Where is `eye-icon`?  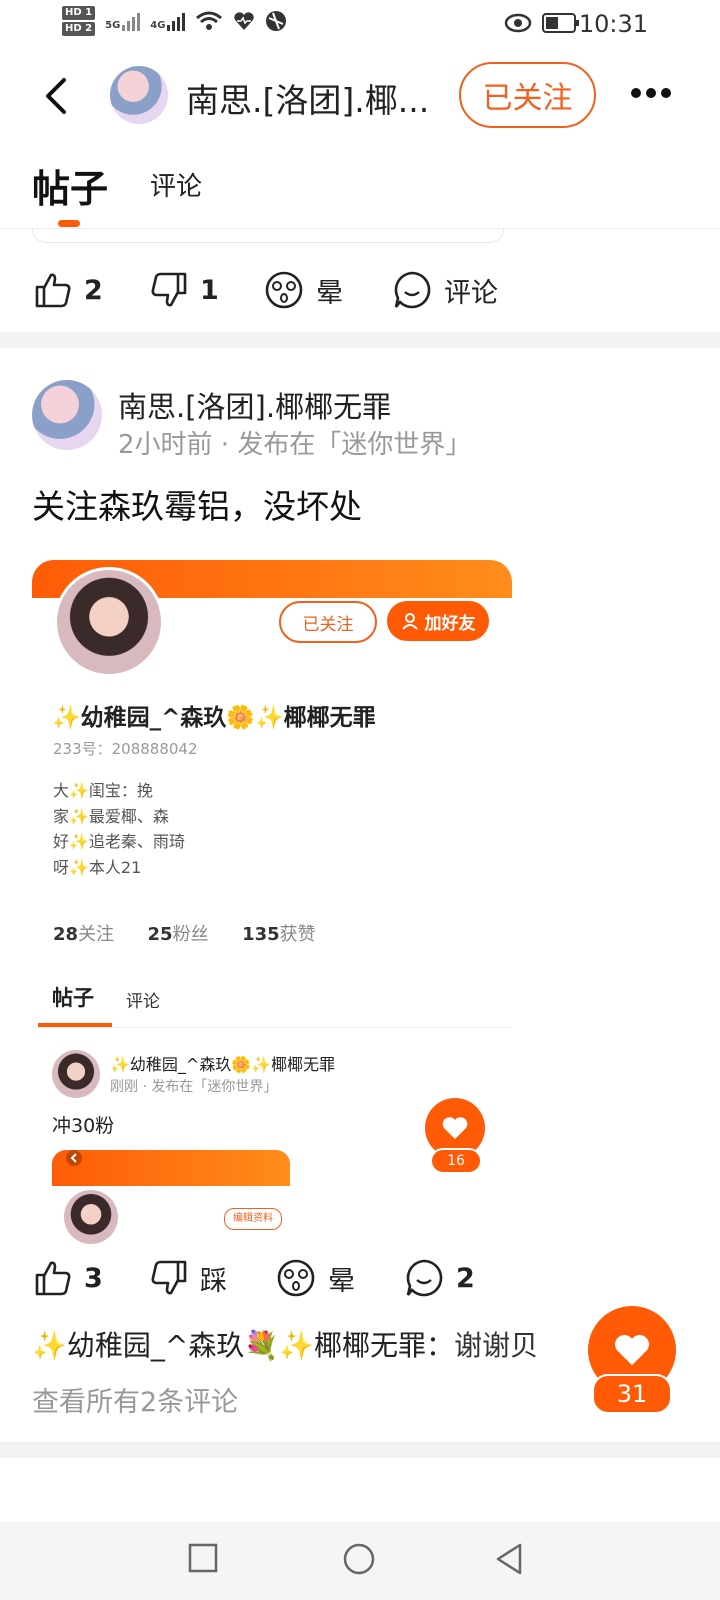
eye-icon is located at coordinates (518, 23).